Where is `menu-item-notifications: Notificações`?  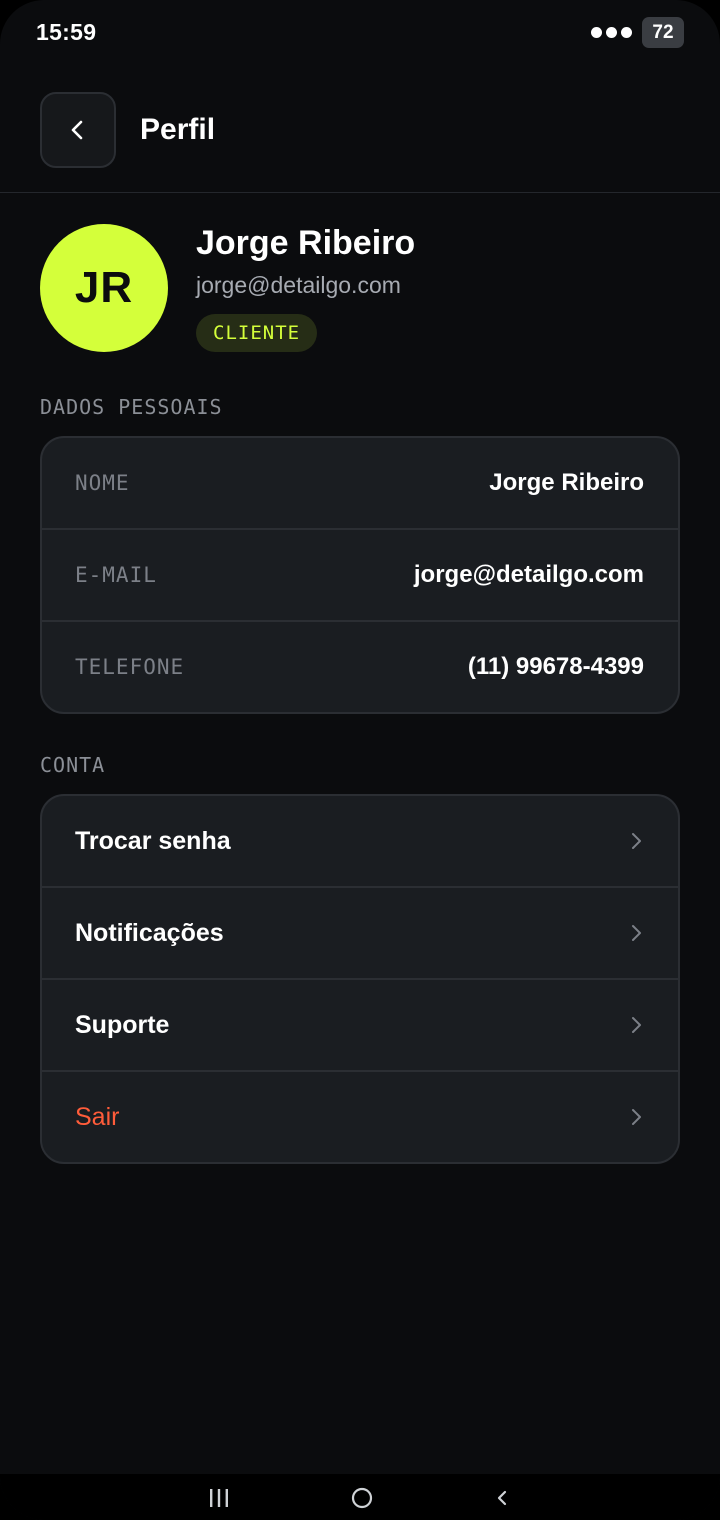
menu-item-notifications: Notificações is located at coordinates (360, 934).